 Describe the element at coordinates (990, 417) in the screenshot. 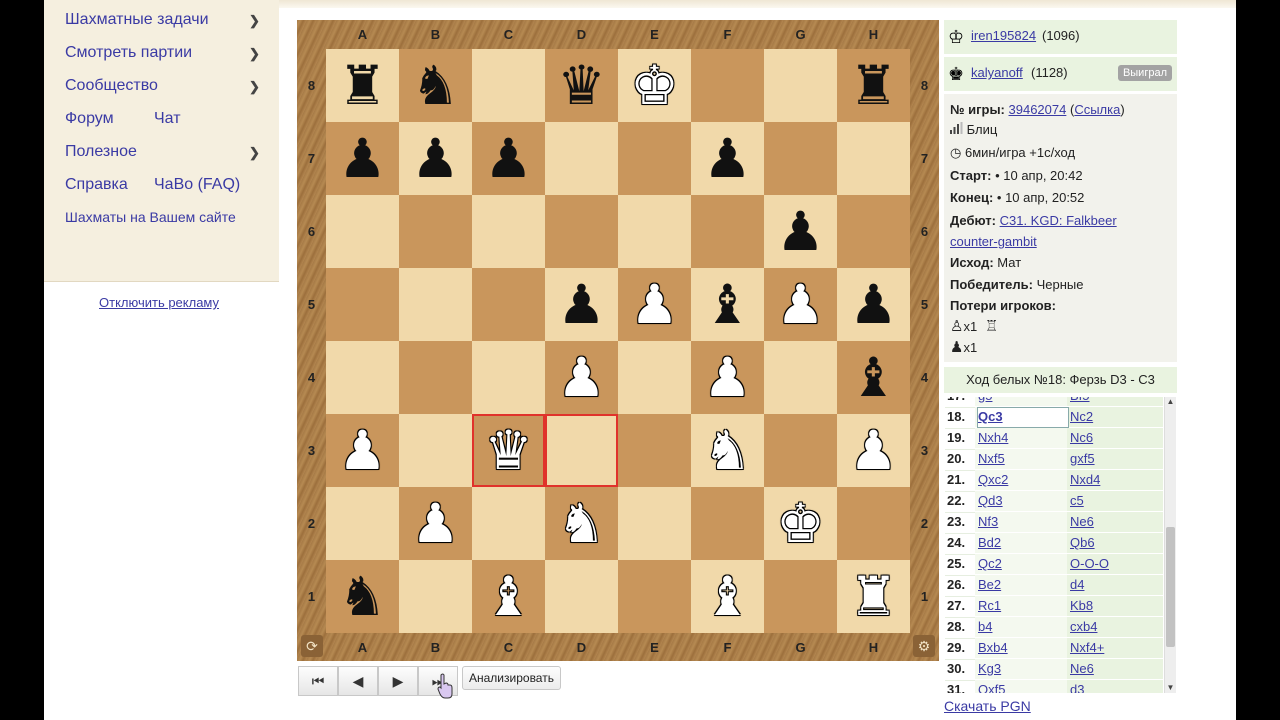

I see `white-move-link: Qc3` at that location.